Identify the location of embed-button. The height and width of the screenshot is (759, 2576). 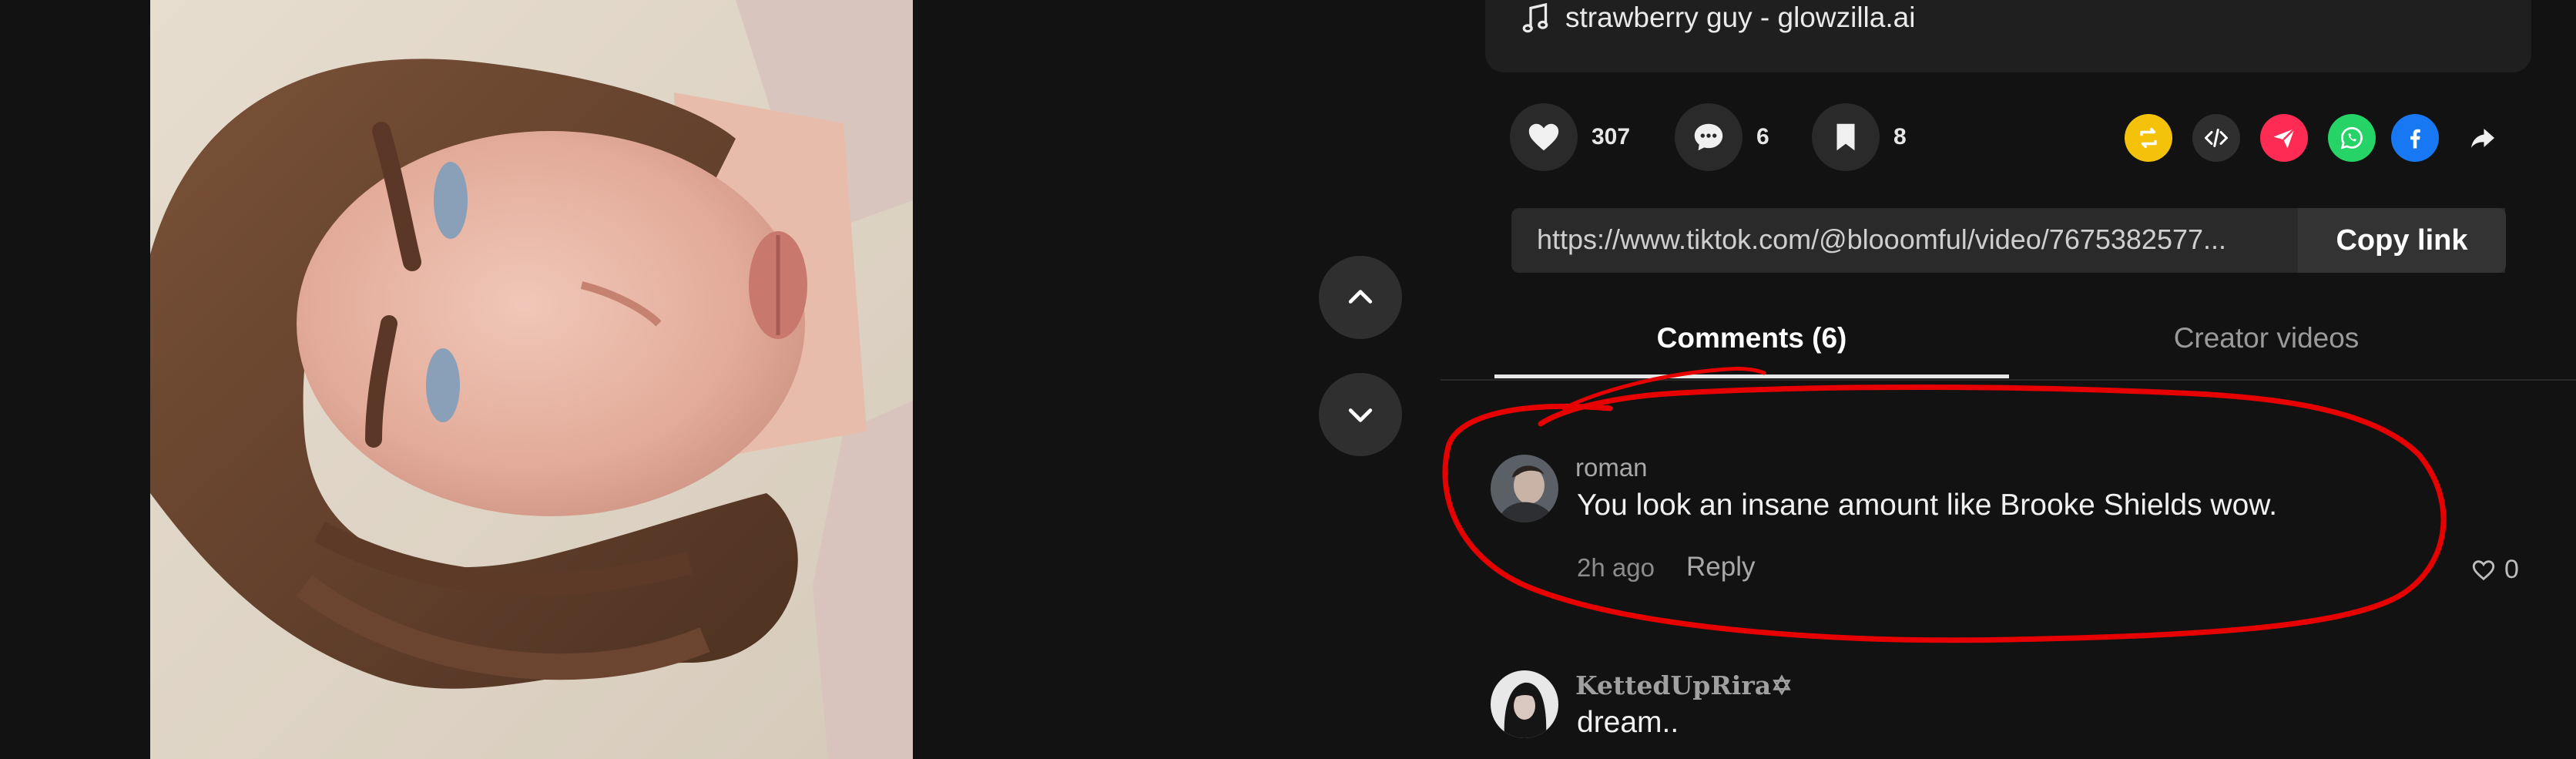
(2216, 138).